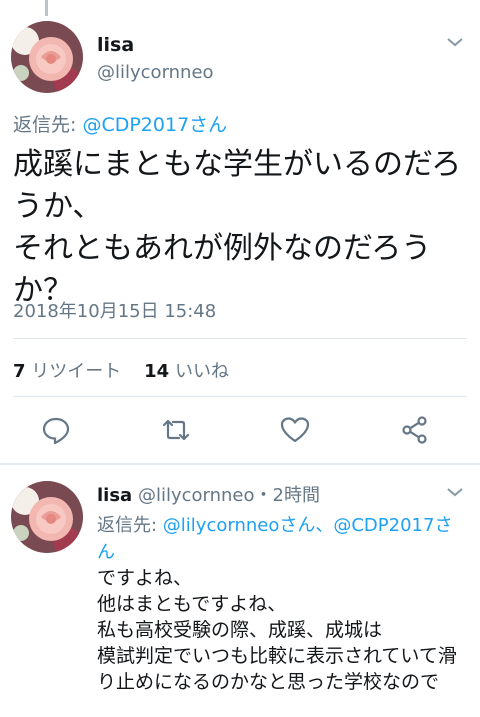 The width and height of the screenshot is (480, 717). I want to click on replying-to: 返信先: @CDP2017さん, so click(120, 123).